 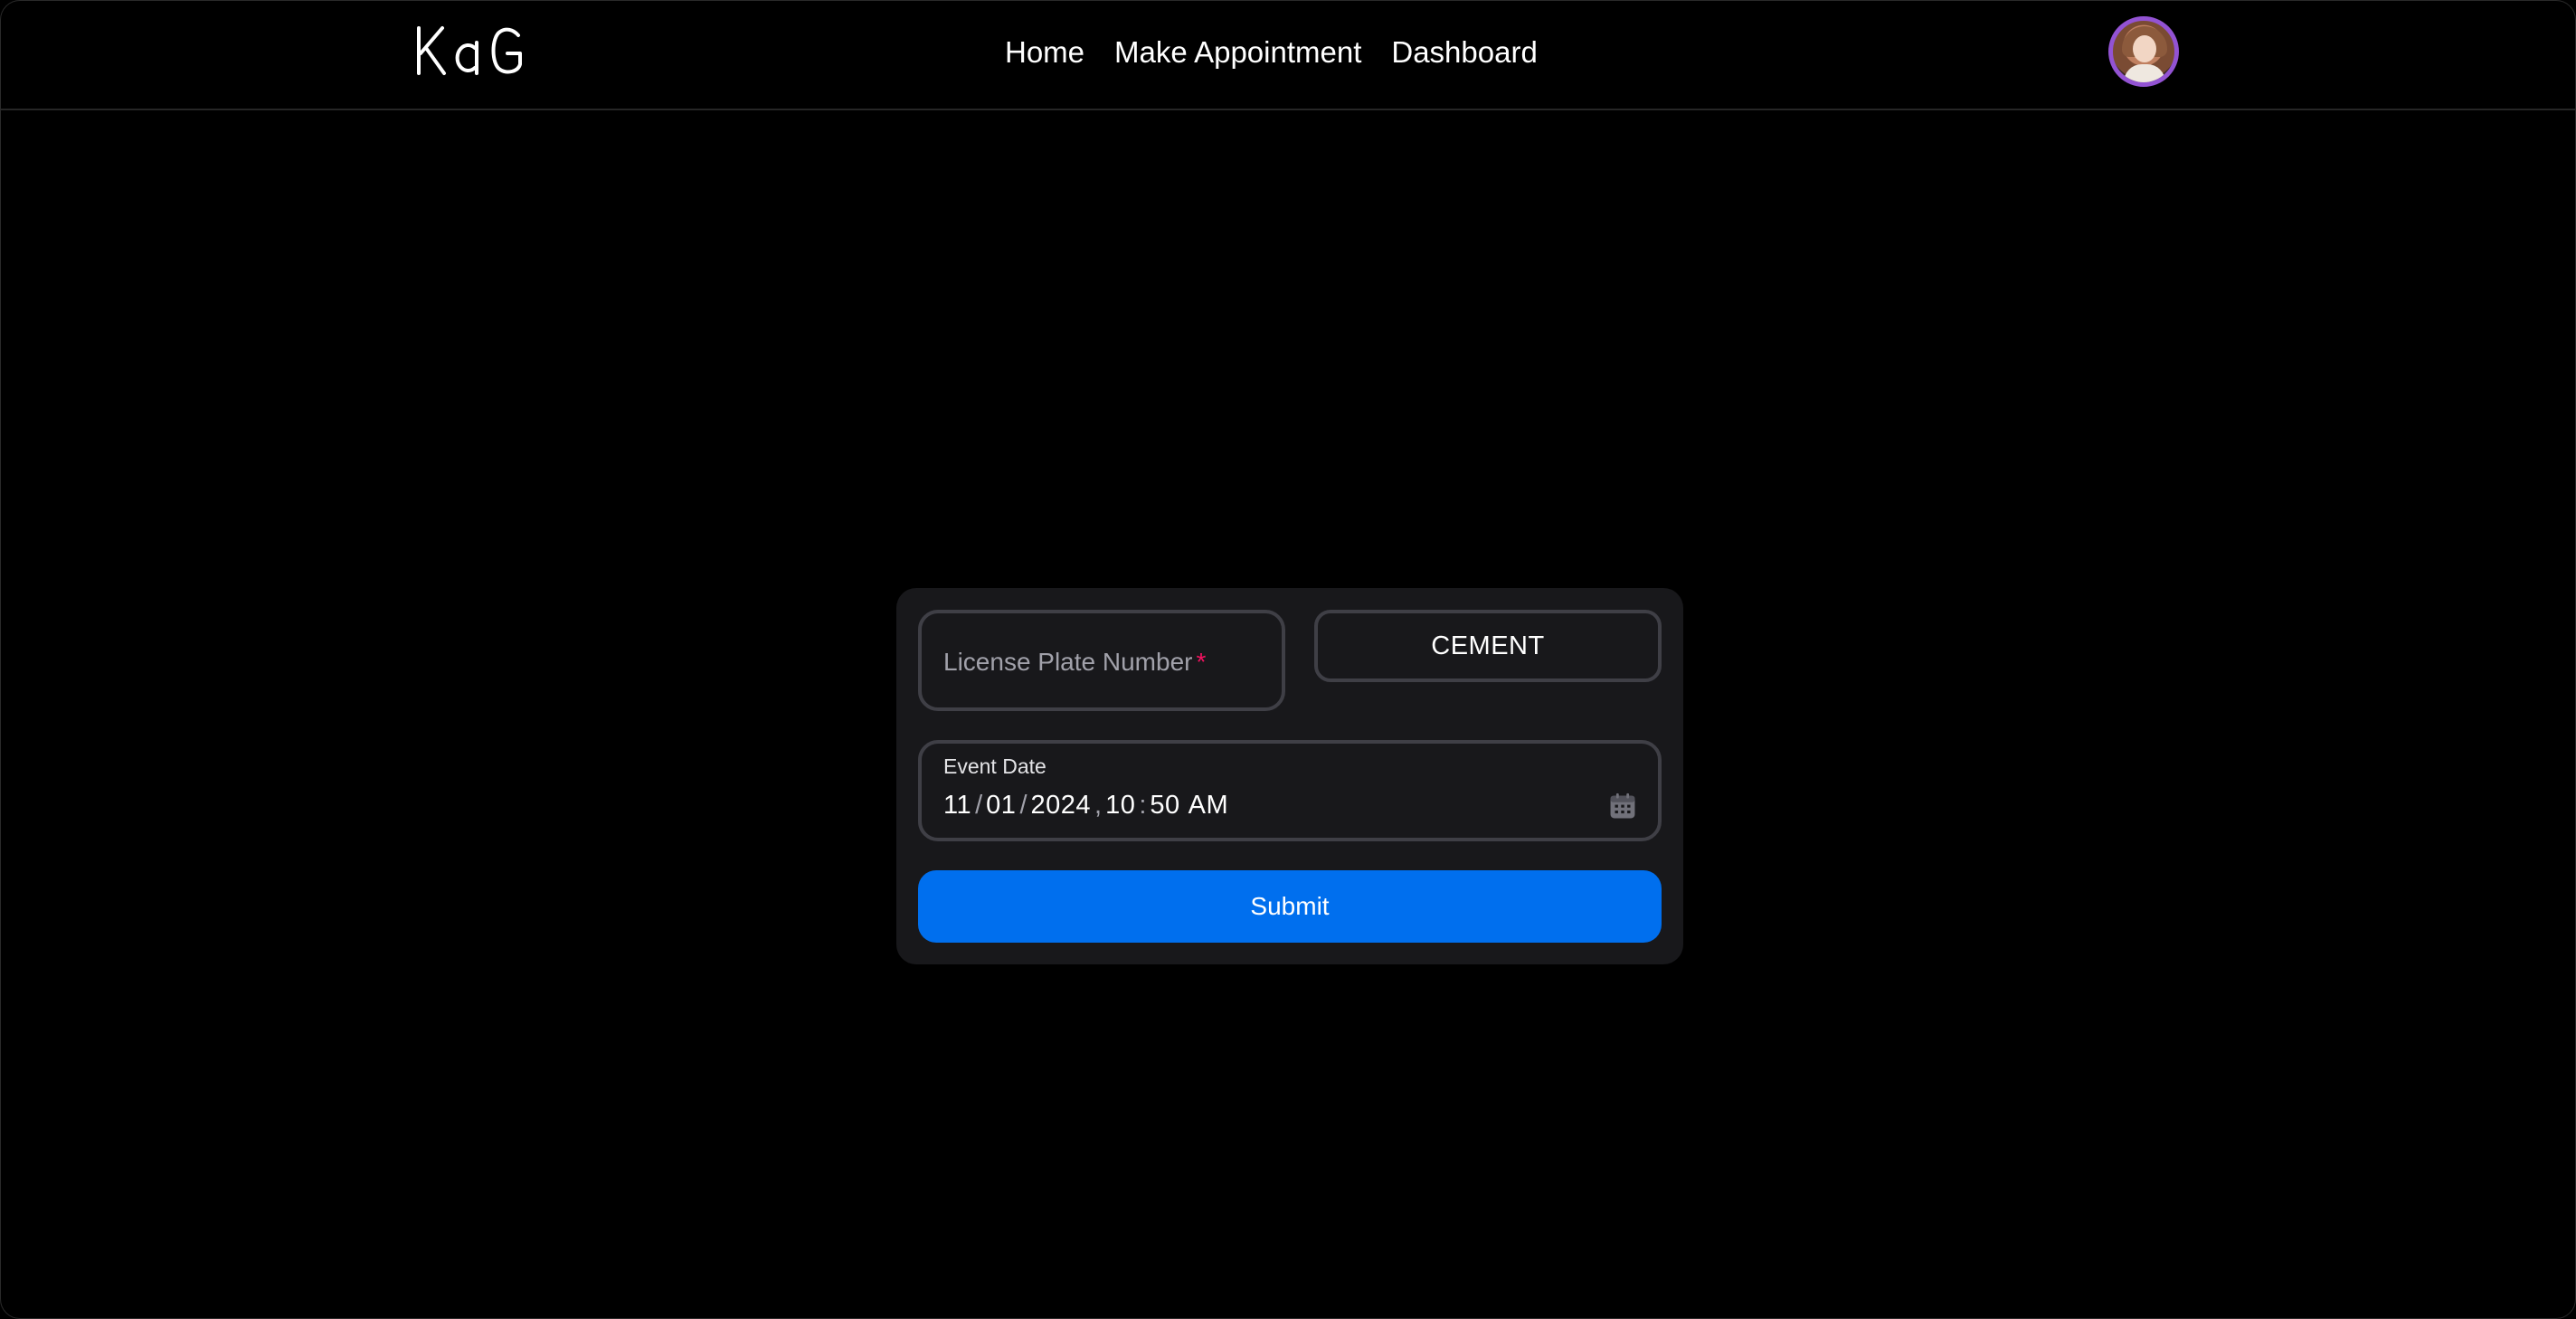 I want to click on time-hour-segment: 10, so click(x=1120, y=806).